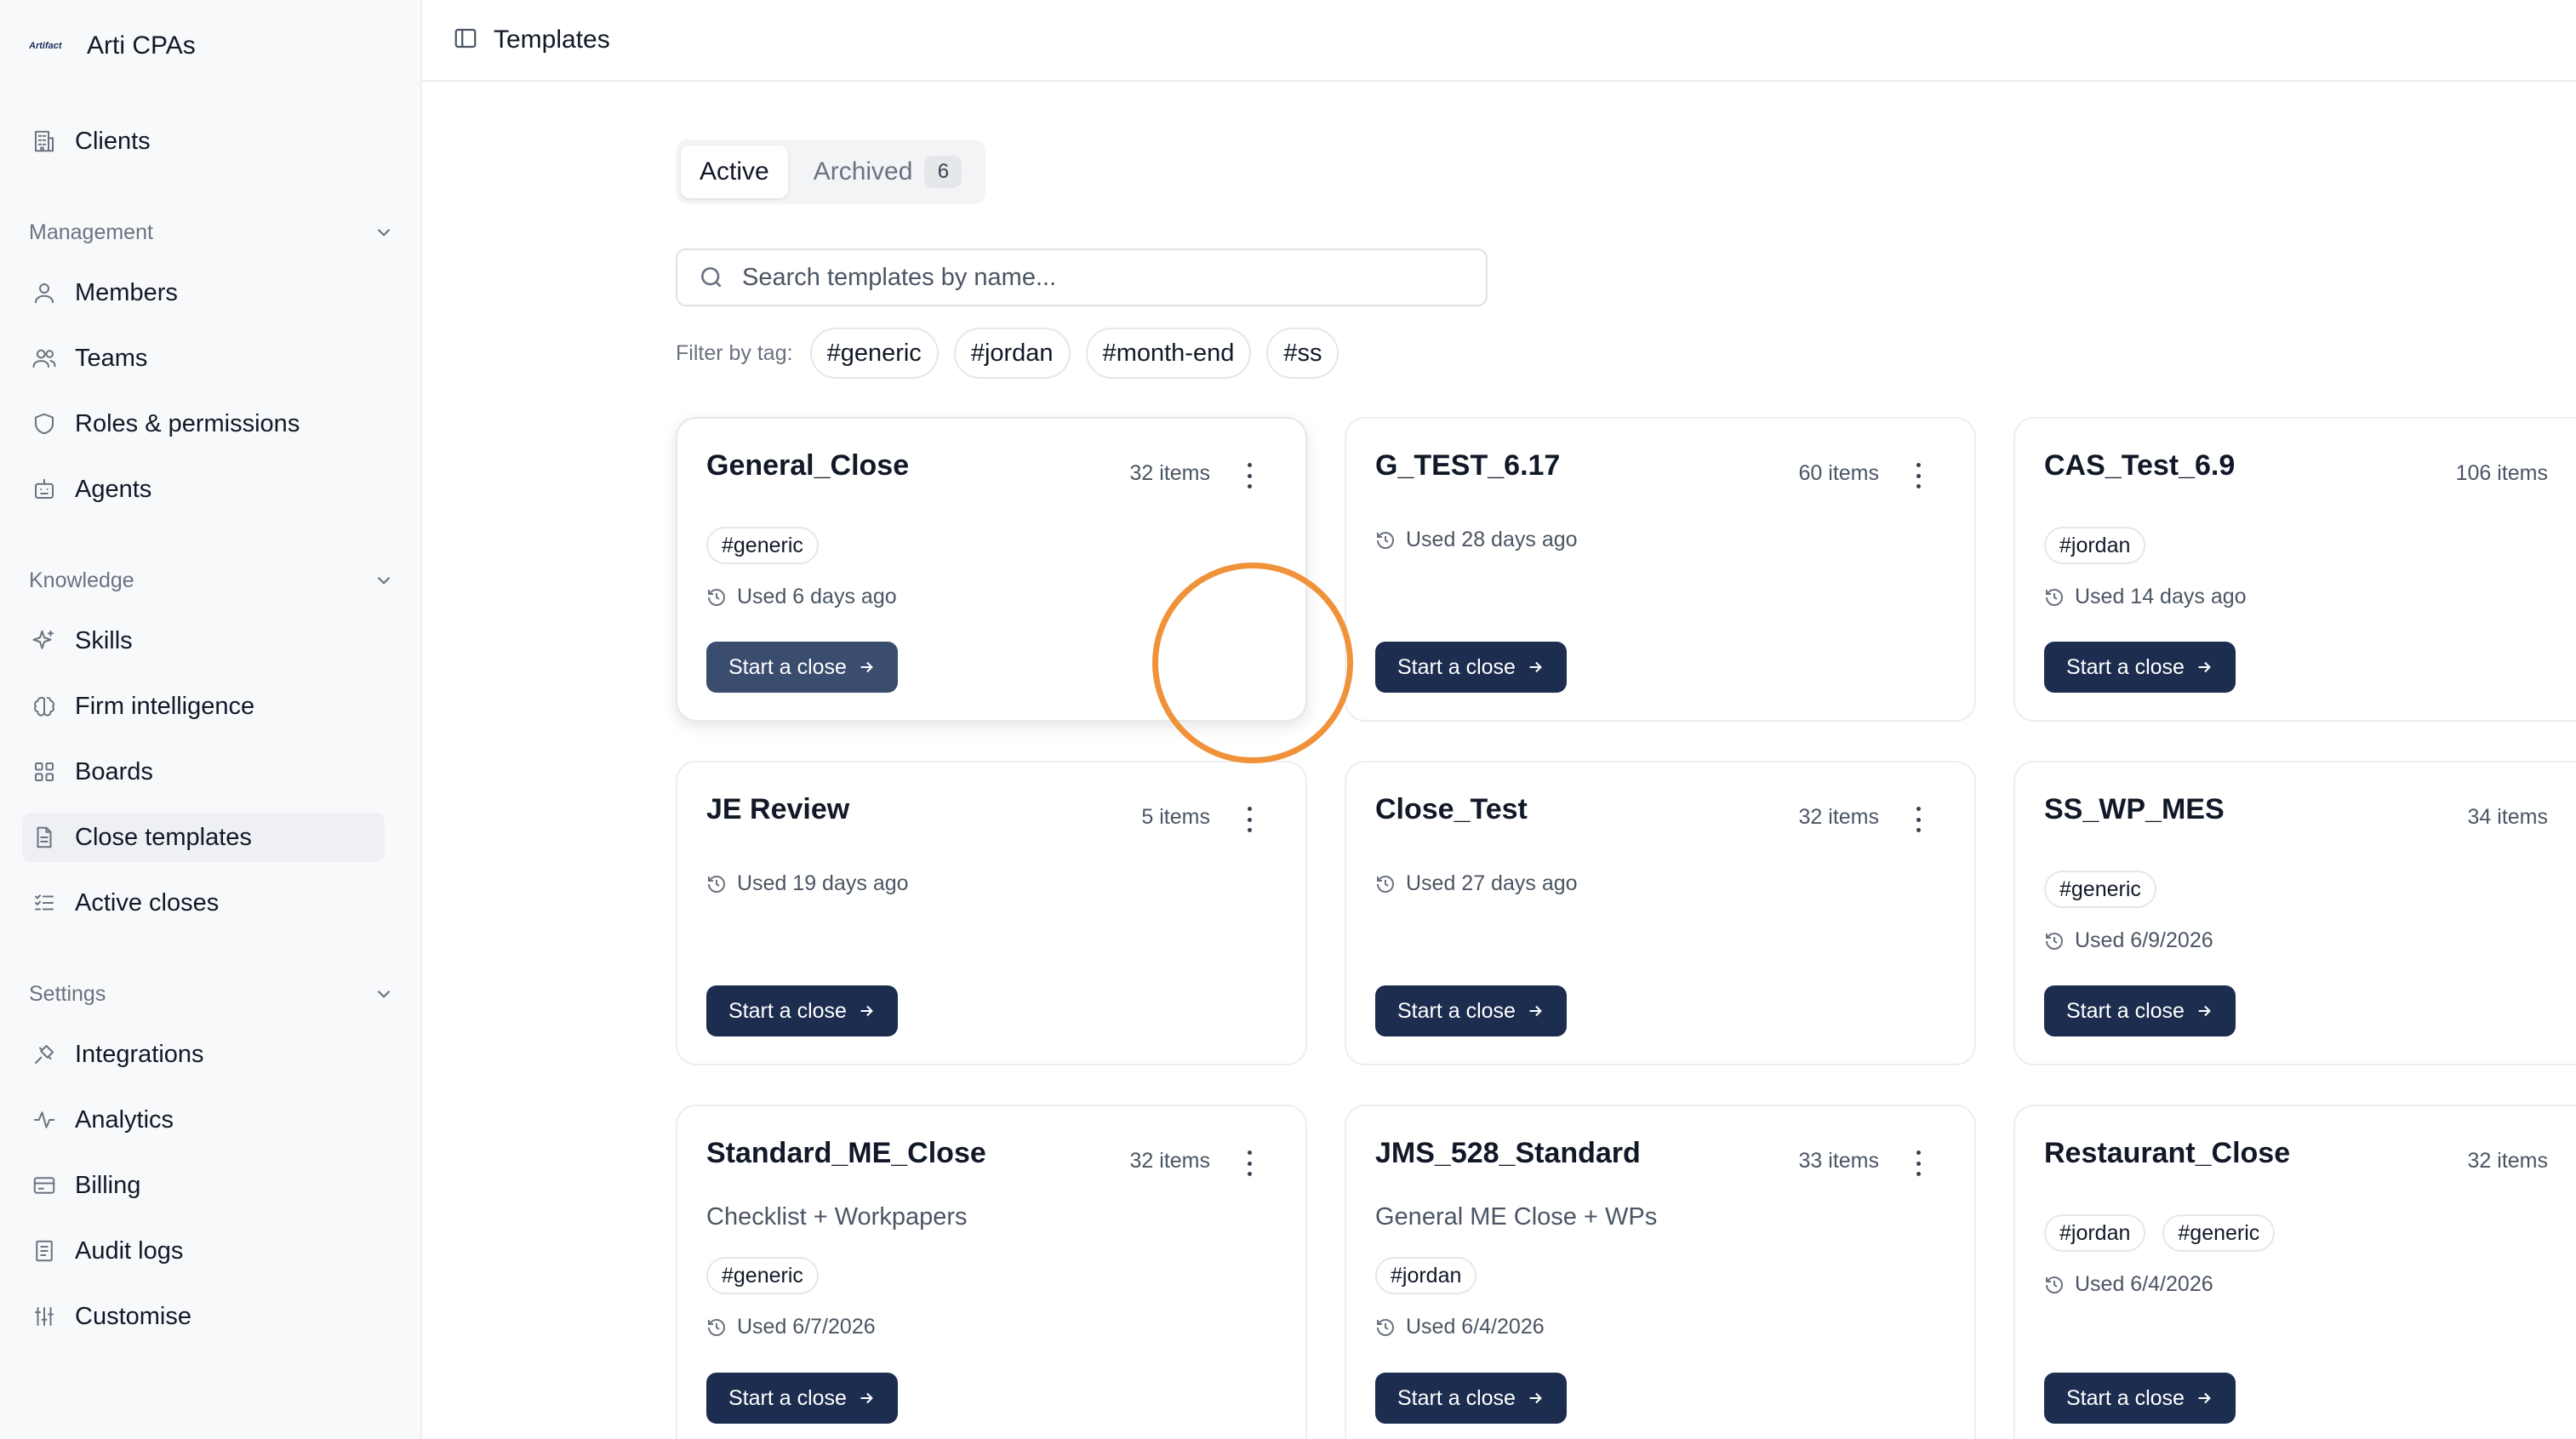 This screenshot has width=2576, height=1439. I want to click on sidebar-item-label: Clients, so click(113, 141).